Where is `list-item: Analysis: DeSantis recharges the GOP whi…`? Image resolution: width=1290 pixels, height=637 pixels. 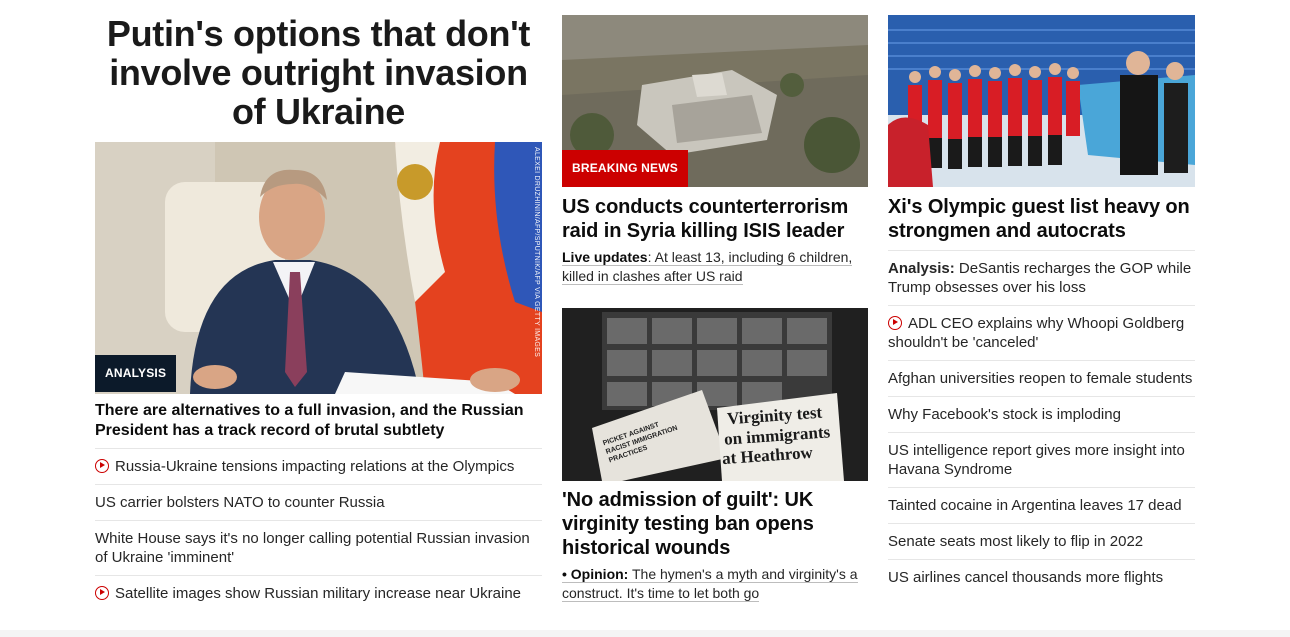 list-item: Analysis: DeSantis recharges the GOP whi… is located at coordinates (1041, 277).